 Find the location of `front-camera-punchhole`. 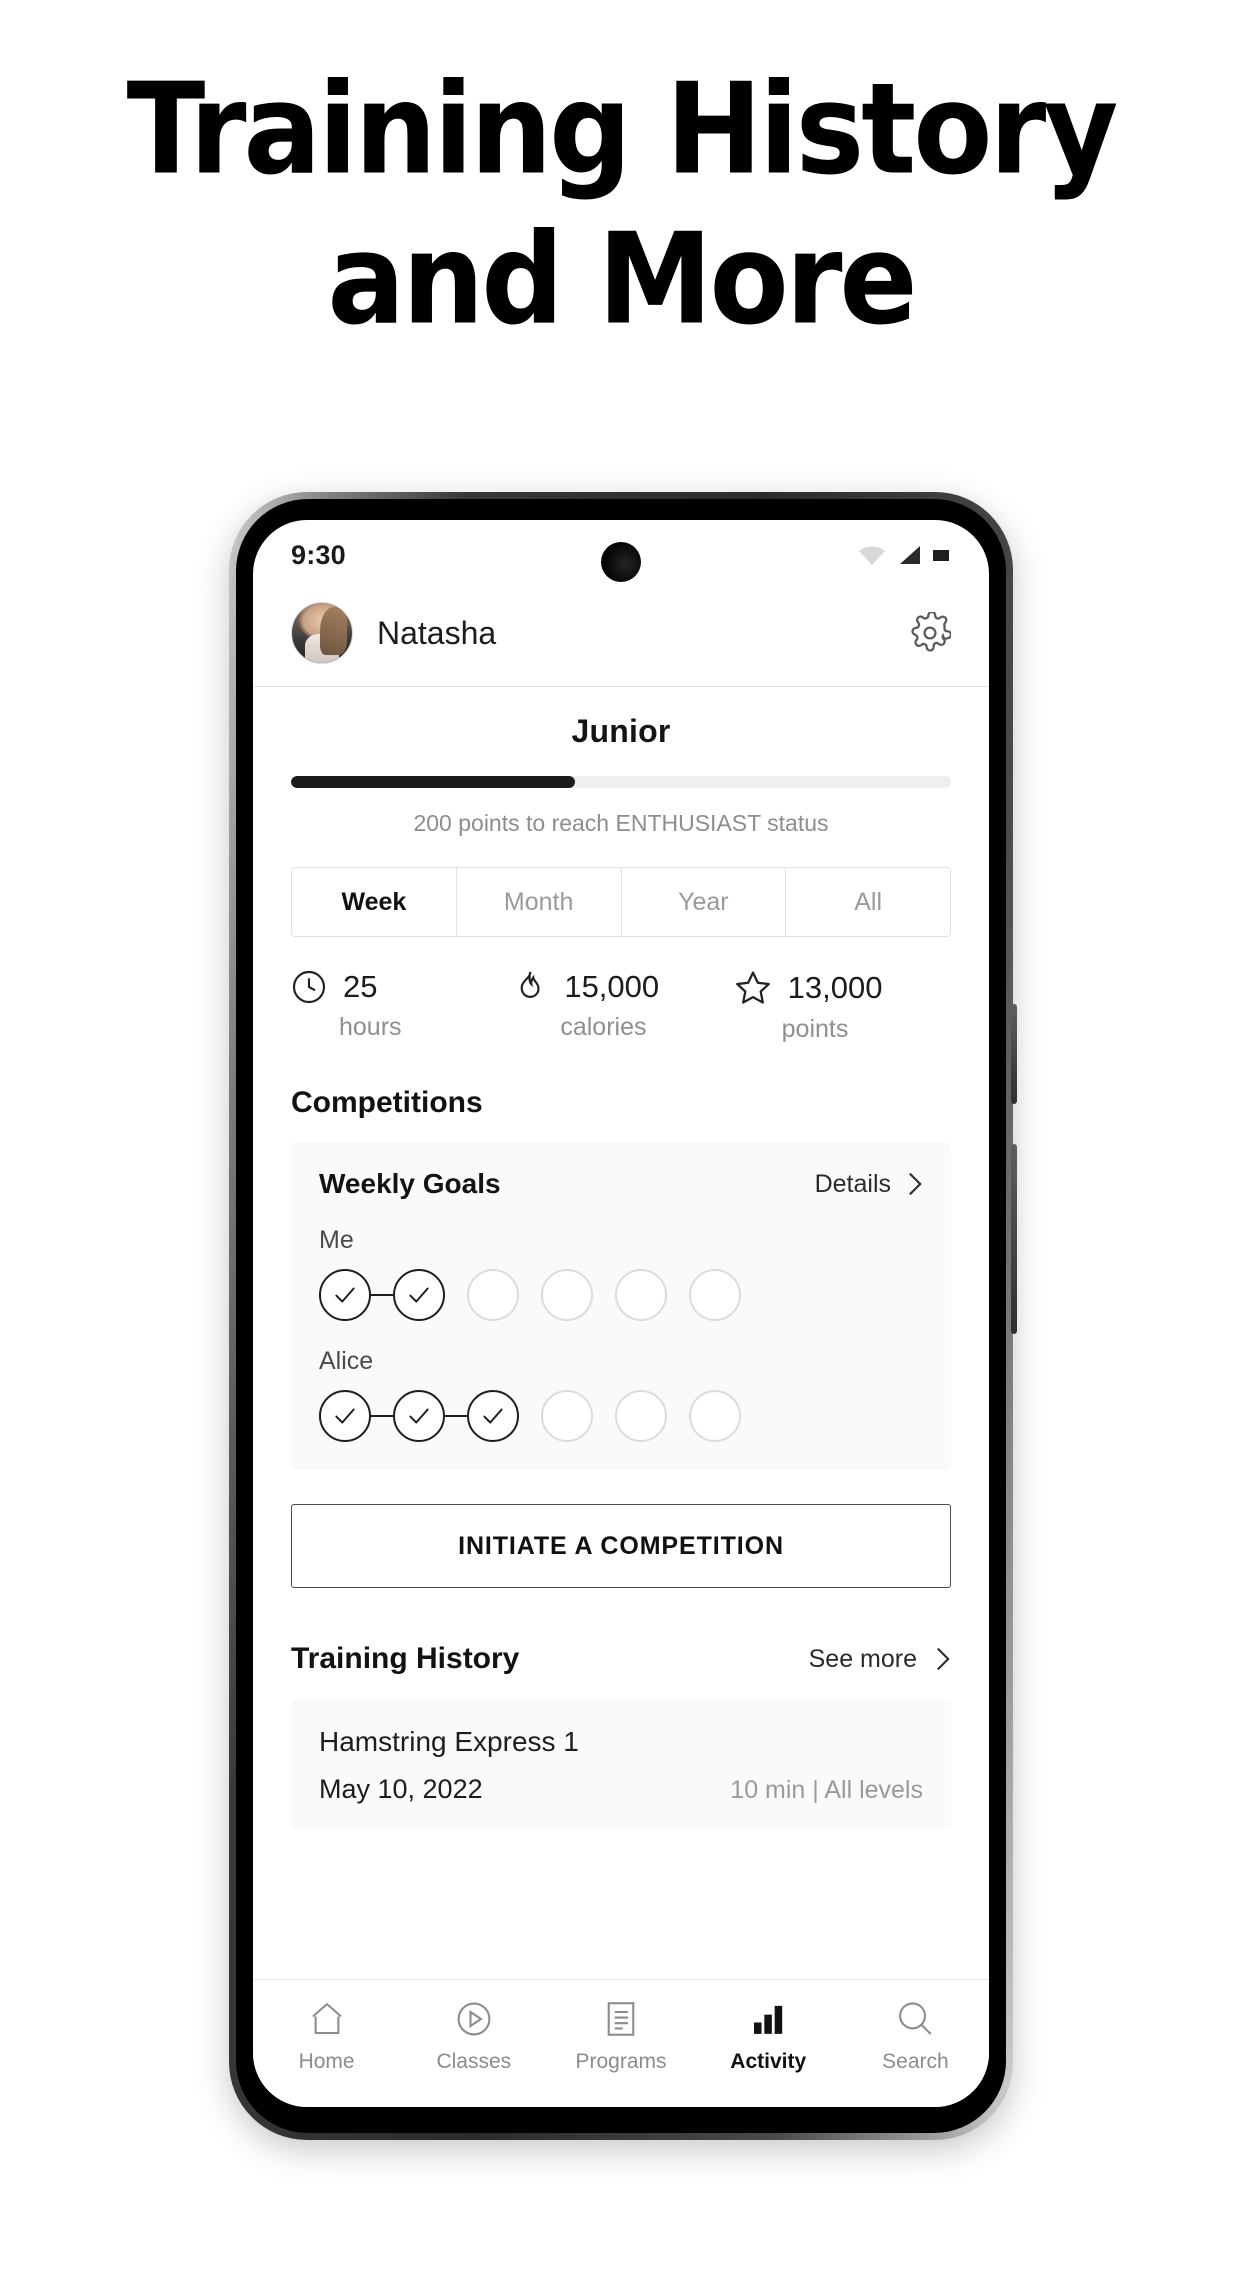

front-camera-punchhole is located at coordinates (621, 562).